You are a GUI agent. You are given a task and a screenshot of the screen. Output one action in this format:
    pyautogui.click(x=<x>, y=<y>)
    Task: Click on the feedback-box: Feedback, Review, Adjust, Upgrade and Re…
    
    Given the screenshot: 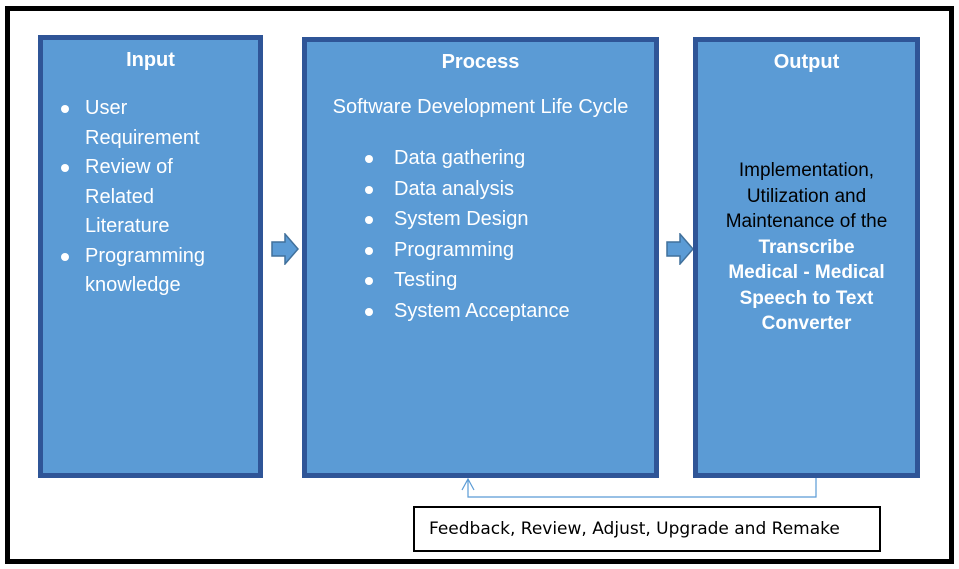 What is the action you would take?
    pyautogui.click(x=647, y=529)
    